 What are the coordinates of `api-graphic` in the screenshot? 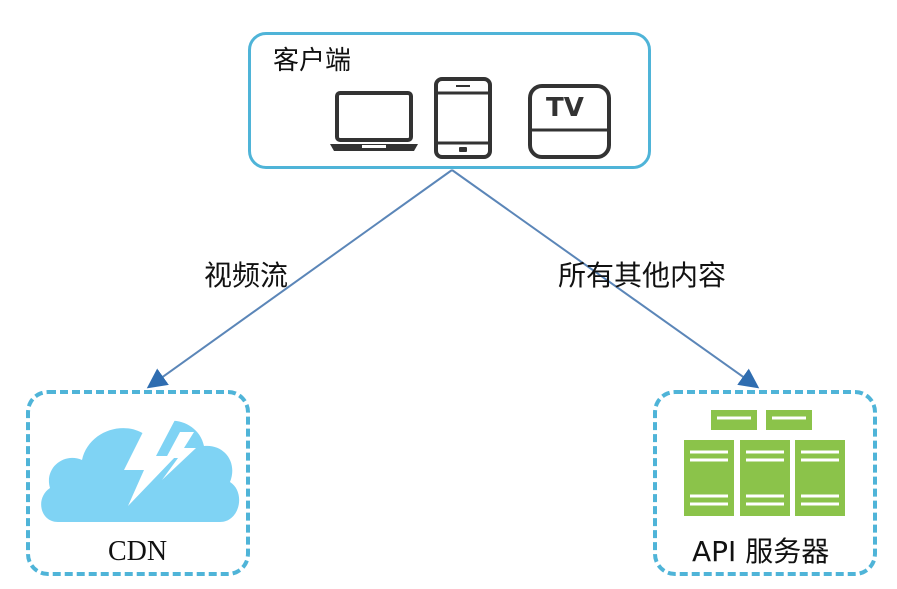 It's located at (764, 463).